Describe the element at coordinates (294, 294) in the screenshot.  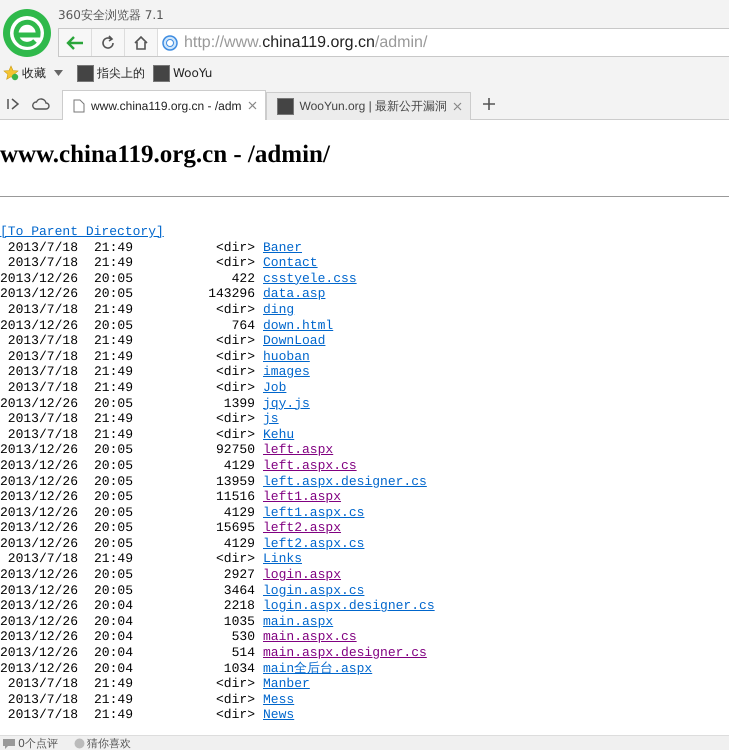
I see `file-link: data.asp` at that location.